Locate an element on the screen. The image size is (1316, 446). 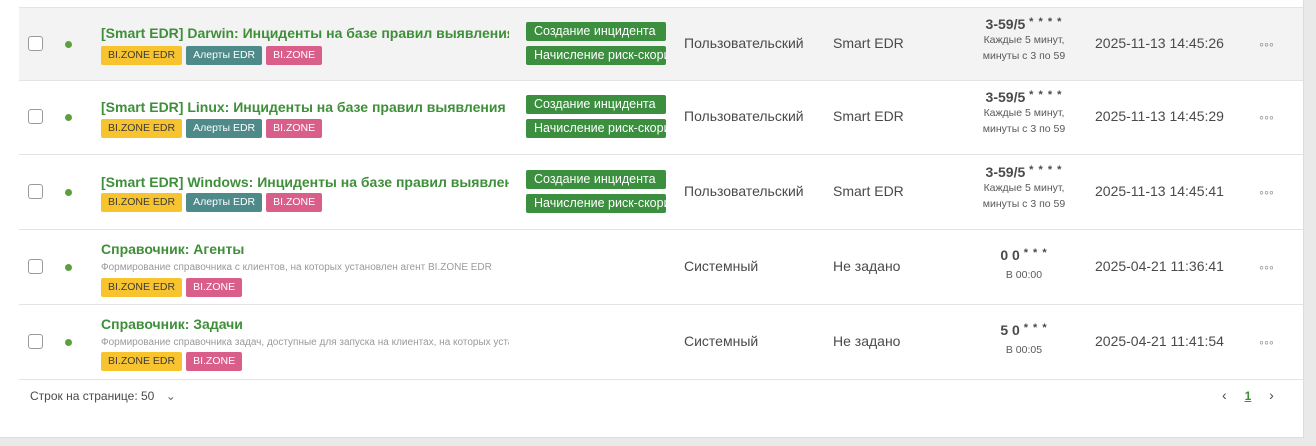
page-number-current: 1 is located at coordinates (1248, 396).